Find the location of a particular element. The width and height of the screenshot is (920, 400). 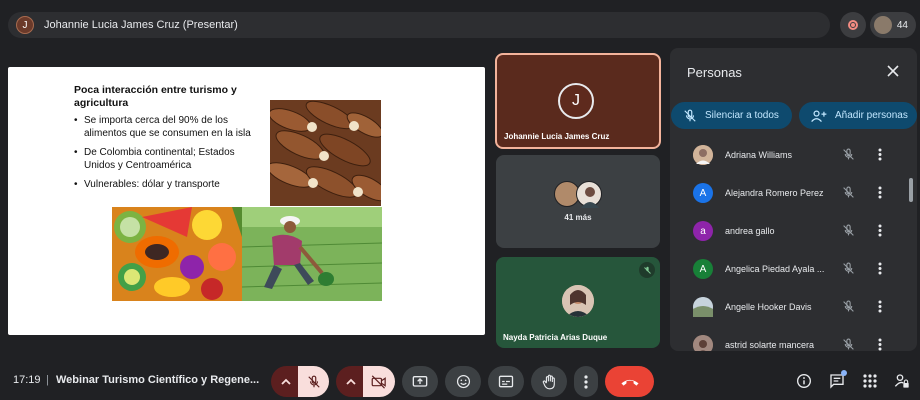

list-item: Angelle Hooker Davis is located at coordinates (793, 307).